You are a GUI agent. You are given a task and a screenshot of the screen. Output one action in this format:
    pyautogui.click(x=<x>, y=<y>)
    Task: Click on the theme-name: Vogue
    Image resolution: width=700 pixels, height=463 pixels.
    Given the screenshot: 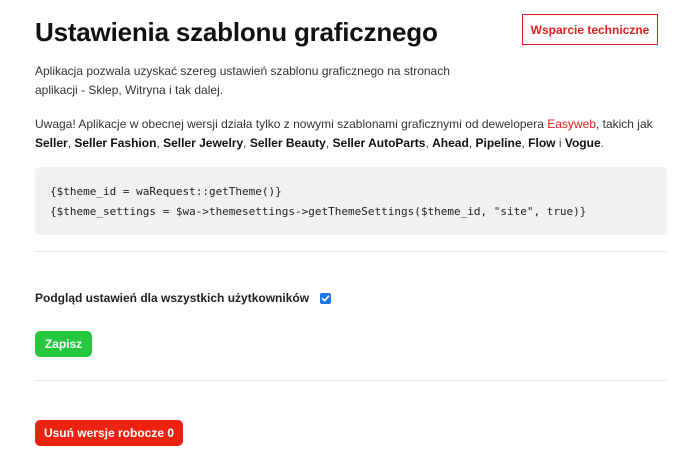 What is the action you would take?
    pyautogui.click(x=582, y=143)
    